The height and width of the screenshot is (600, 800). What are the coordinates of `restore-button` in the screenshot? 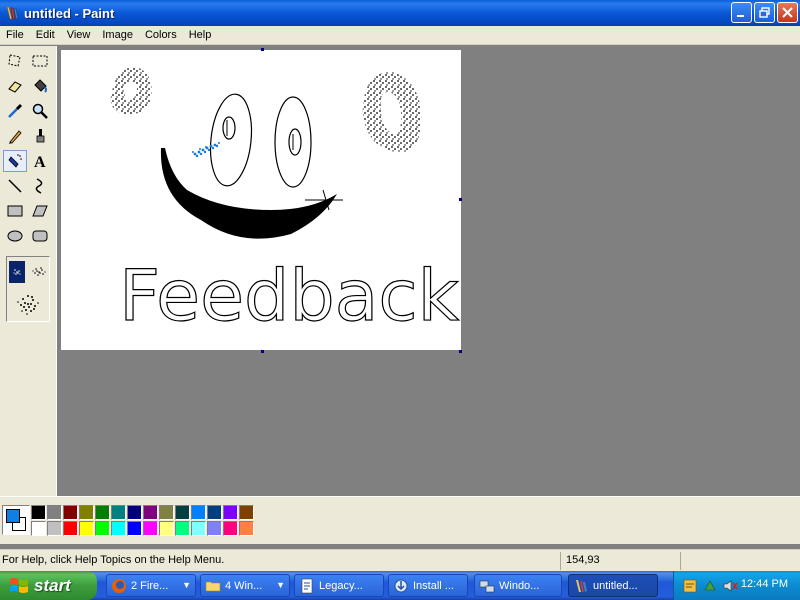 It's located at (764, 12).